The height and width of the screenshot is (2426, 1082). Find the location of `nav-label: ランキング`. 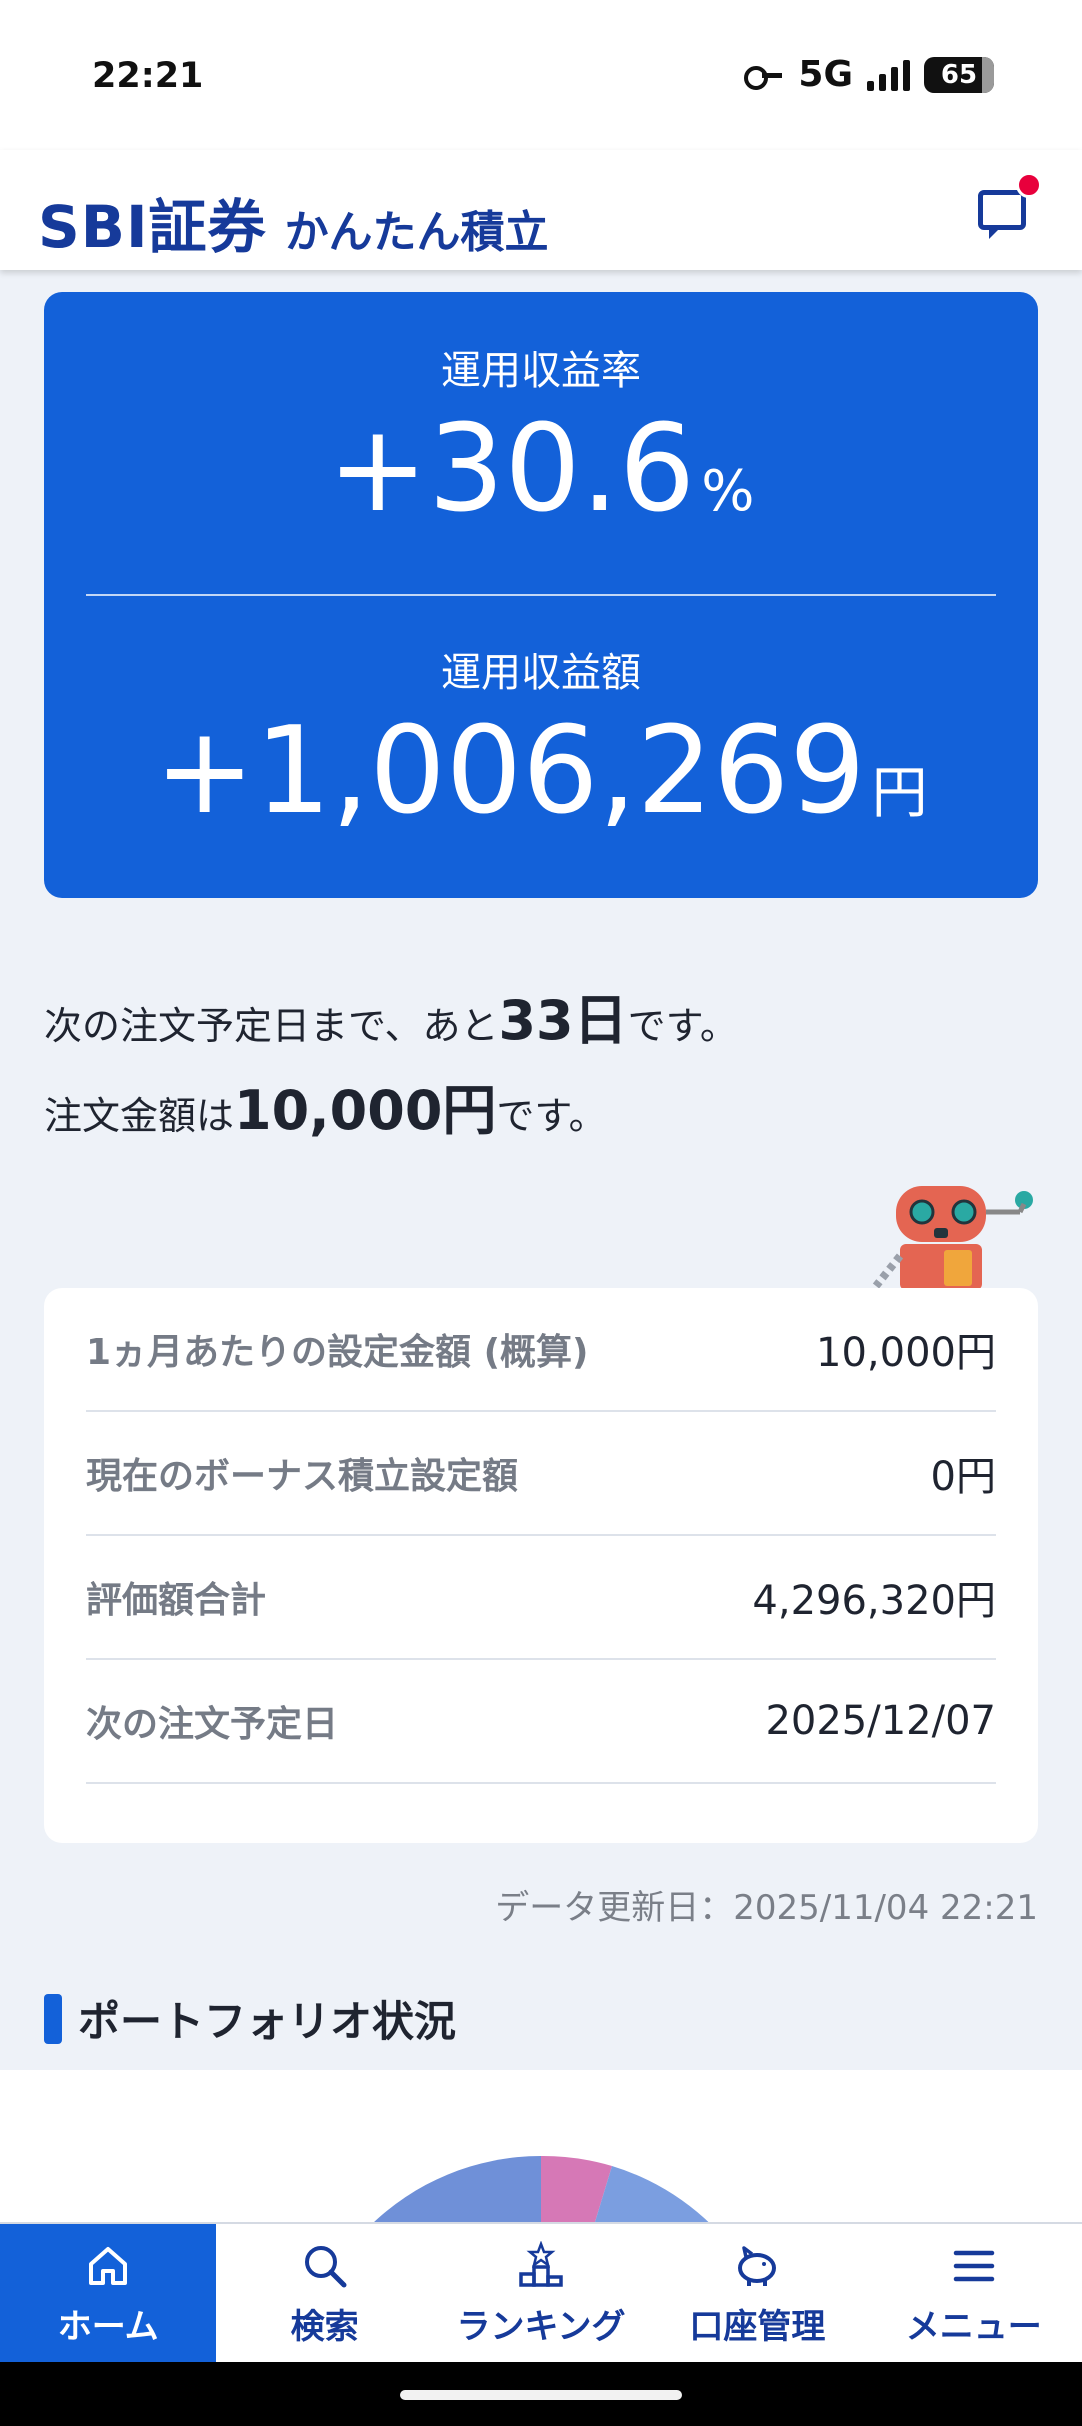

nav-label: ランキング is located at coordinates (541, 2326).